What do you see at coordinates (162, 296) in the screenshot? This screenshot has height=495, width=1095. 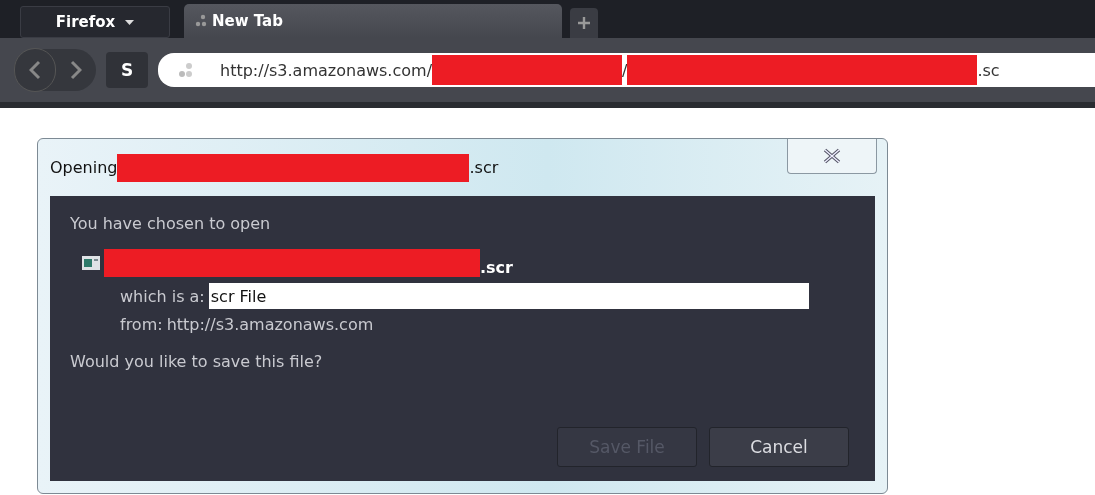 I see `type-label: which is a:` at bounding box center [162, 296].